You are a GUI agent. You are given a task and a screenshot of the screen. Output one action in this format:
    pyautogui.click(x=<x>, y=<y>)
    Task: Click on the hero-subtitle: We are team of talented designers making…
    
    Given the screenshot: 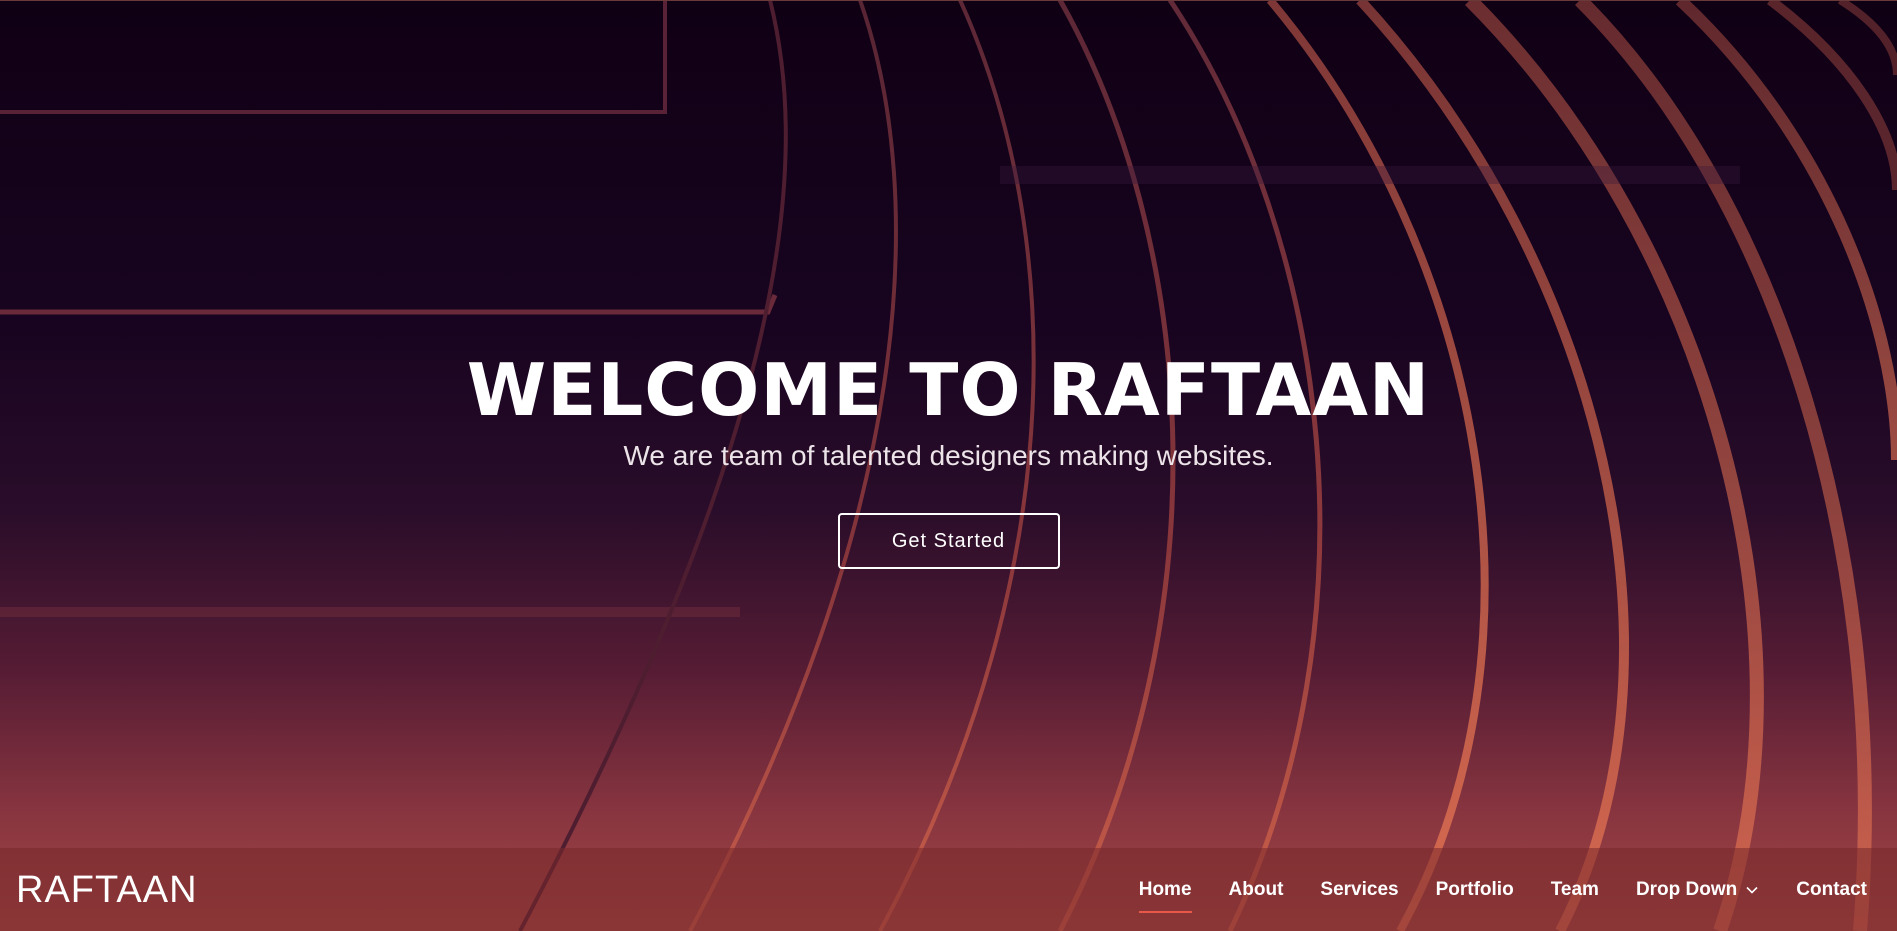 What is the action you would take?
    pyautogui.click(x=948, y=455)
    